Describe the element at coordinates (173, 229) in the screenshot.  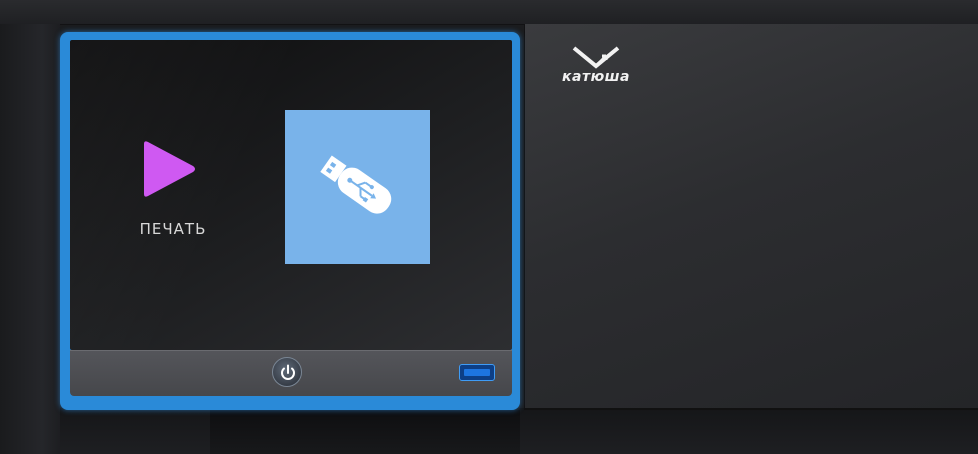
I see `print-label: ПЕЧАТЬ` at that location.